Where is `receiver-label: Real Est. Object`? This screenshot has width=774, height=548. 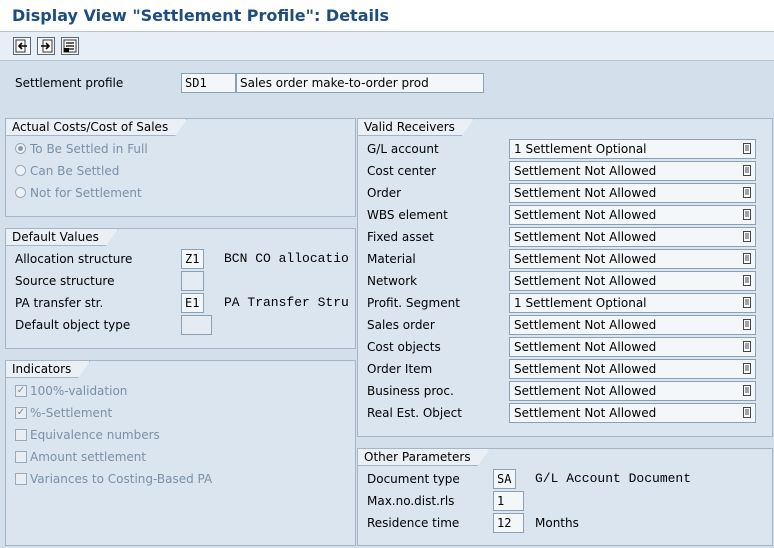 receiver-label: Real Est. Object is located at coordinates (414, 413).